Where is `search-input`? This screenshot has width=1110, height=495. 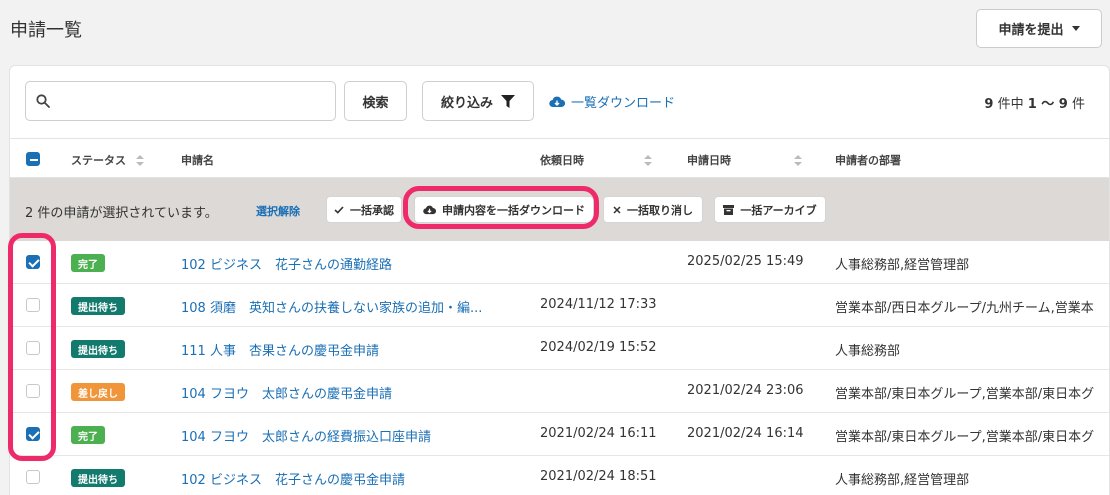 search-input is located at coordinates (191, 101).